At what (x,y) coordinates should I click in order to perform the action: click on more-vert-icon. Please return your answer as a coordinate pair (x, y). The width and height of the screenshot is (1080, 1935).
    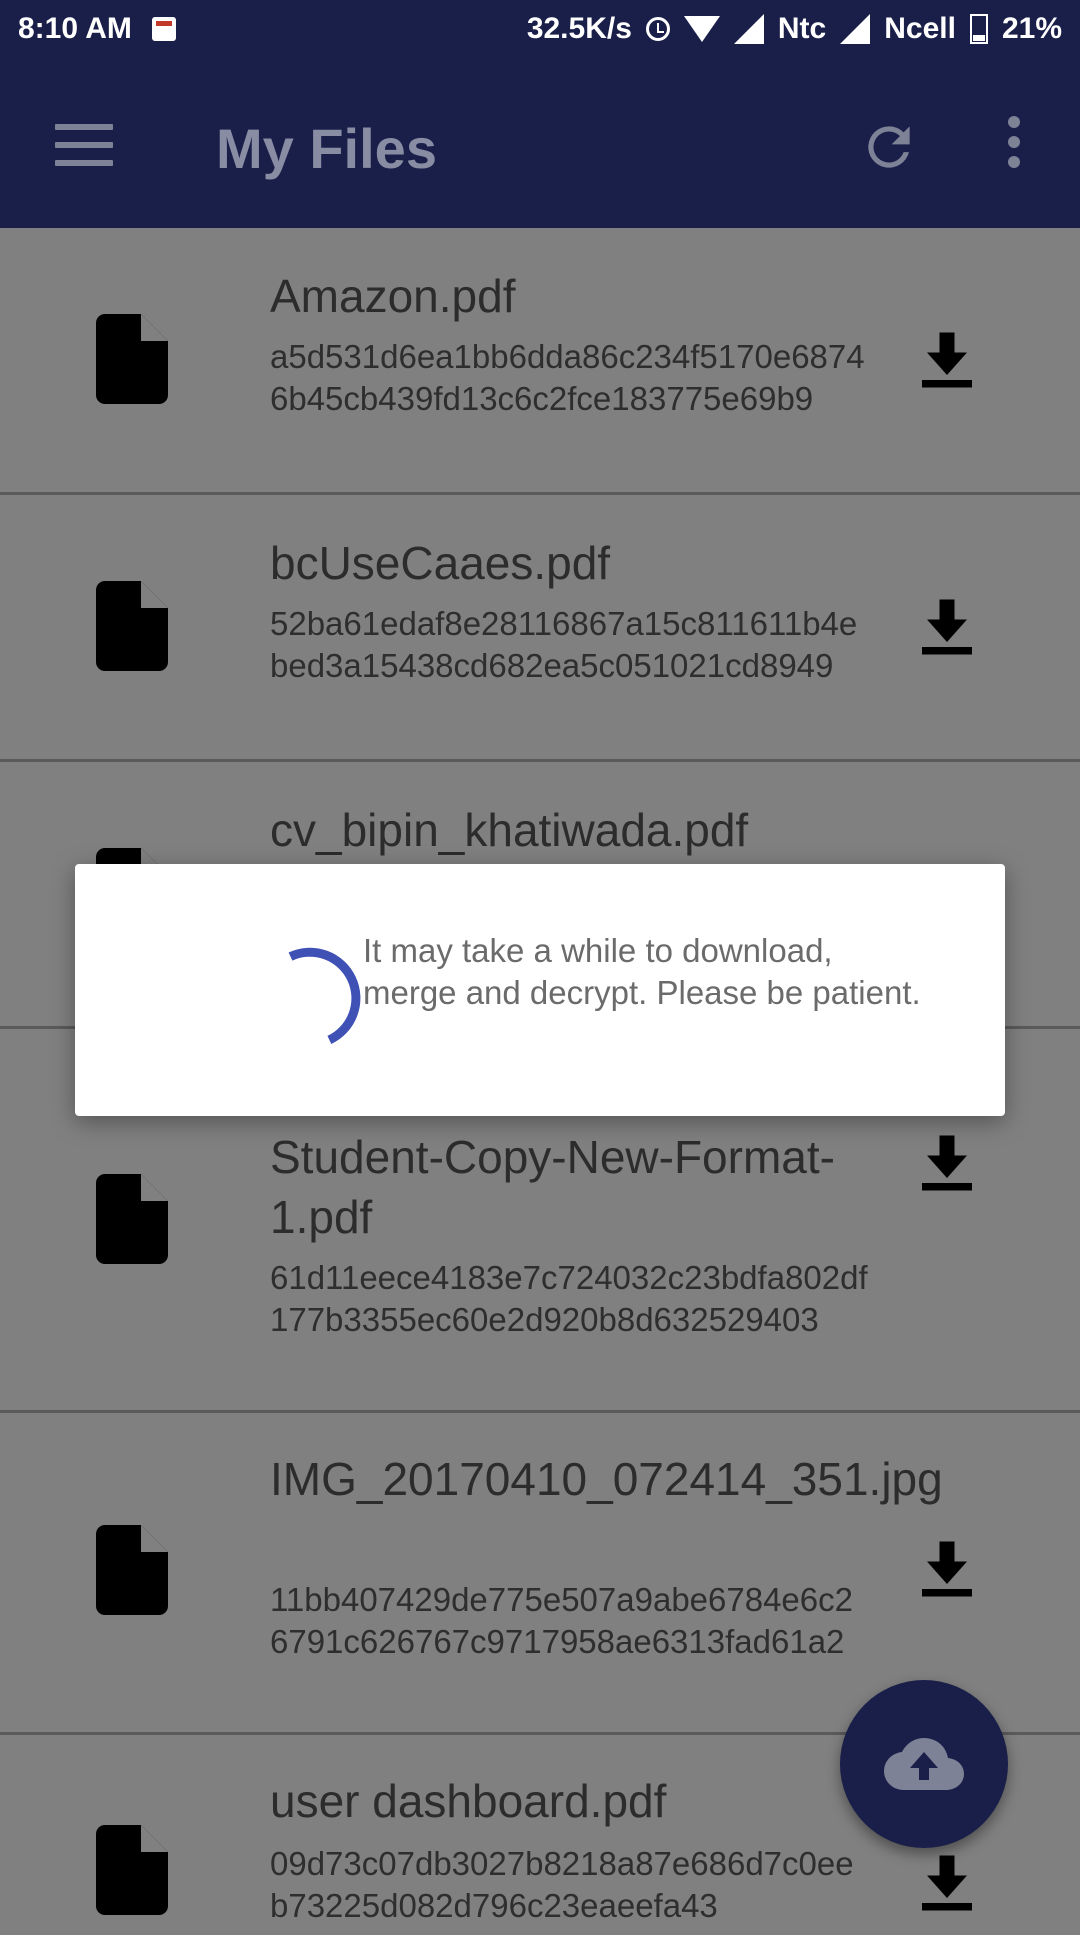
    Looking at the image, I should click on (1014, 147).